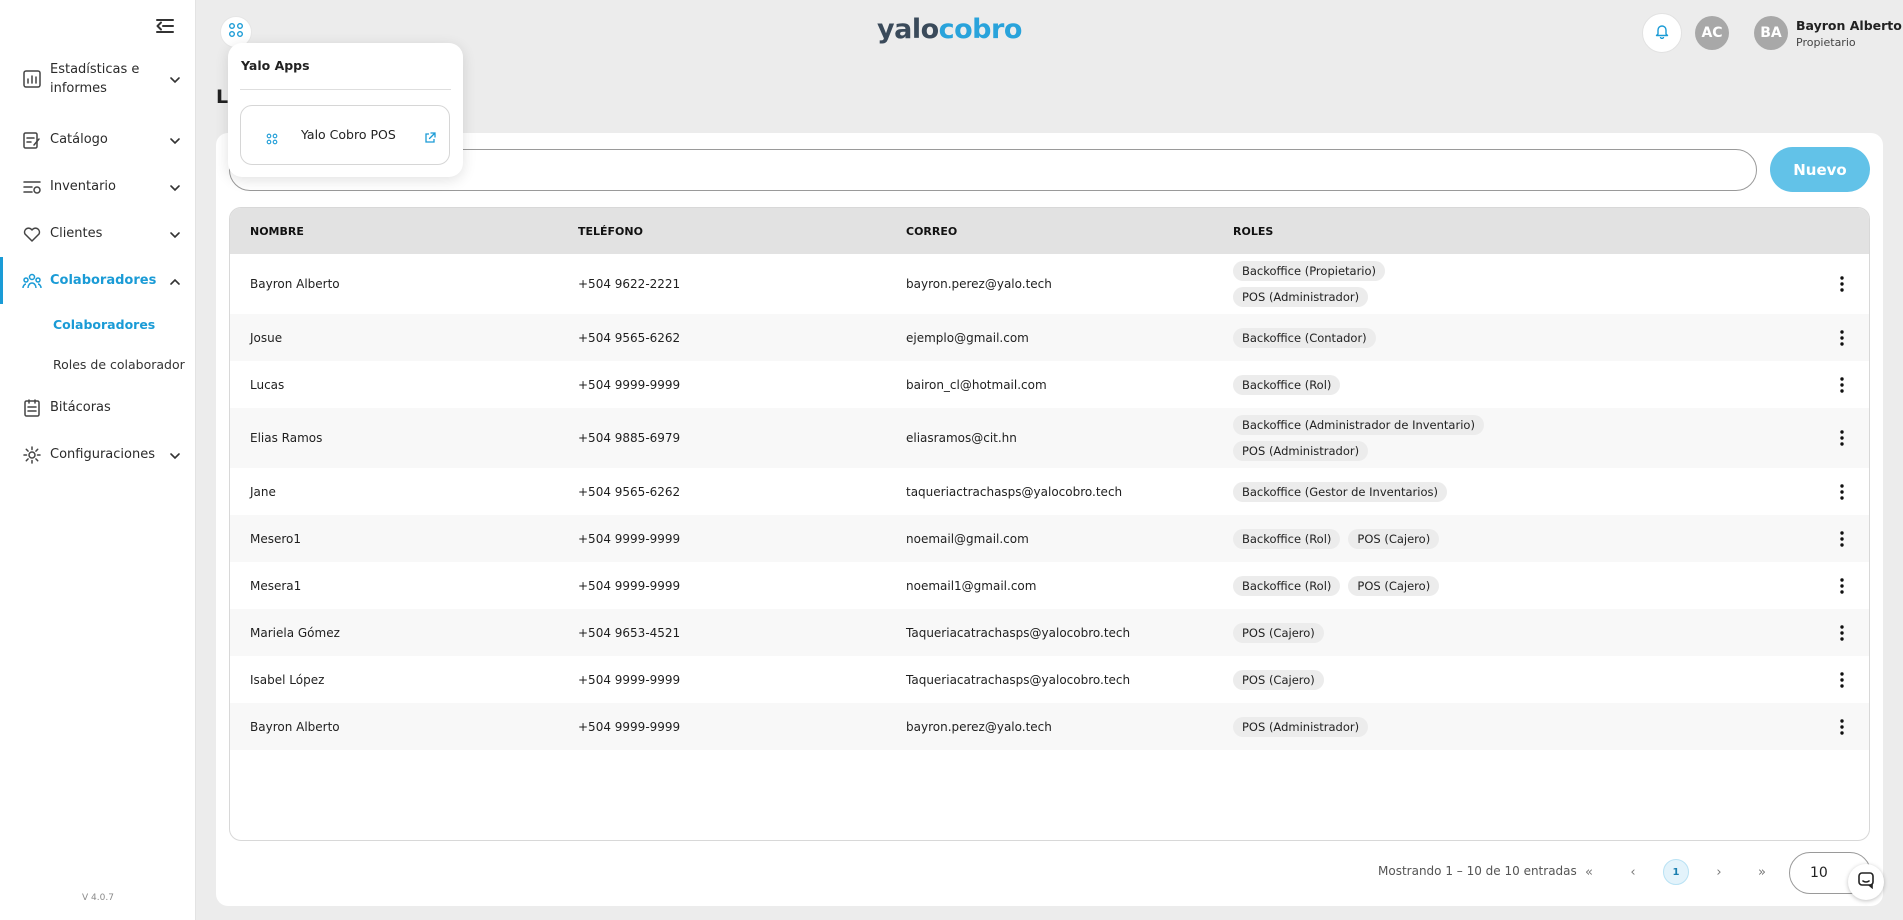  Describe the element at coordinates (1049, 231) in the screenshot. I see `table-header: NOMBRE TELÉFONO CORREO ROLES` at that location.